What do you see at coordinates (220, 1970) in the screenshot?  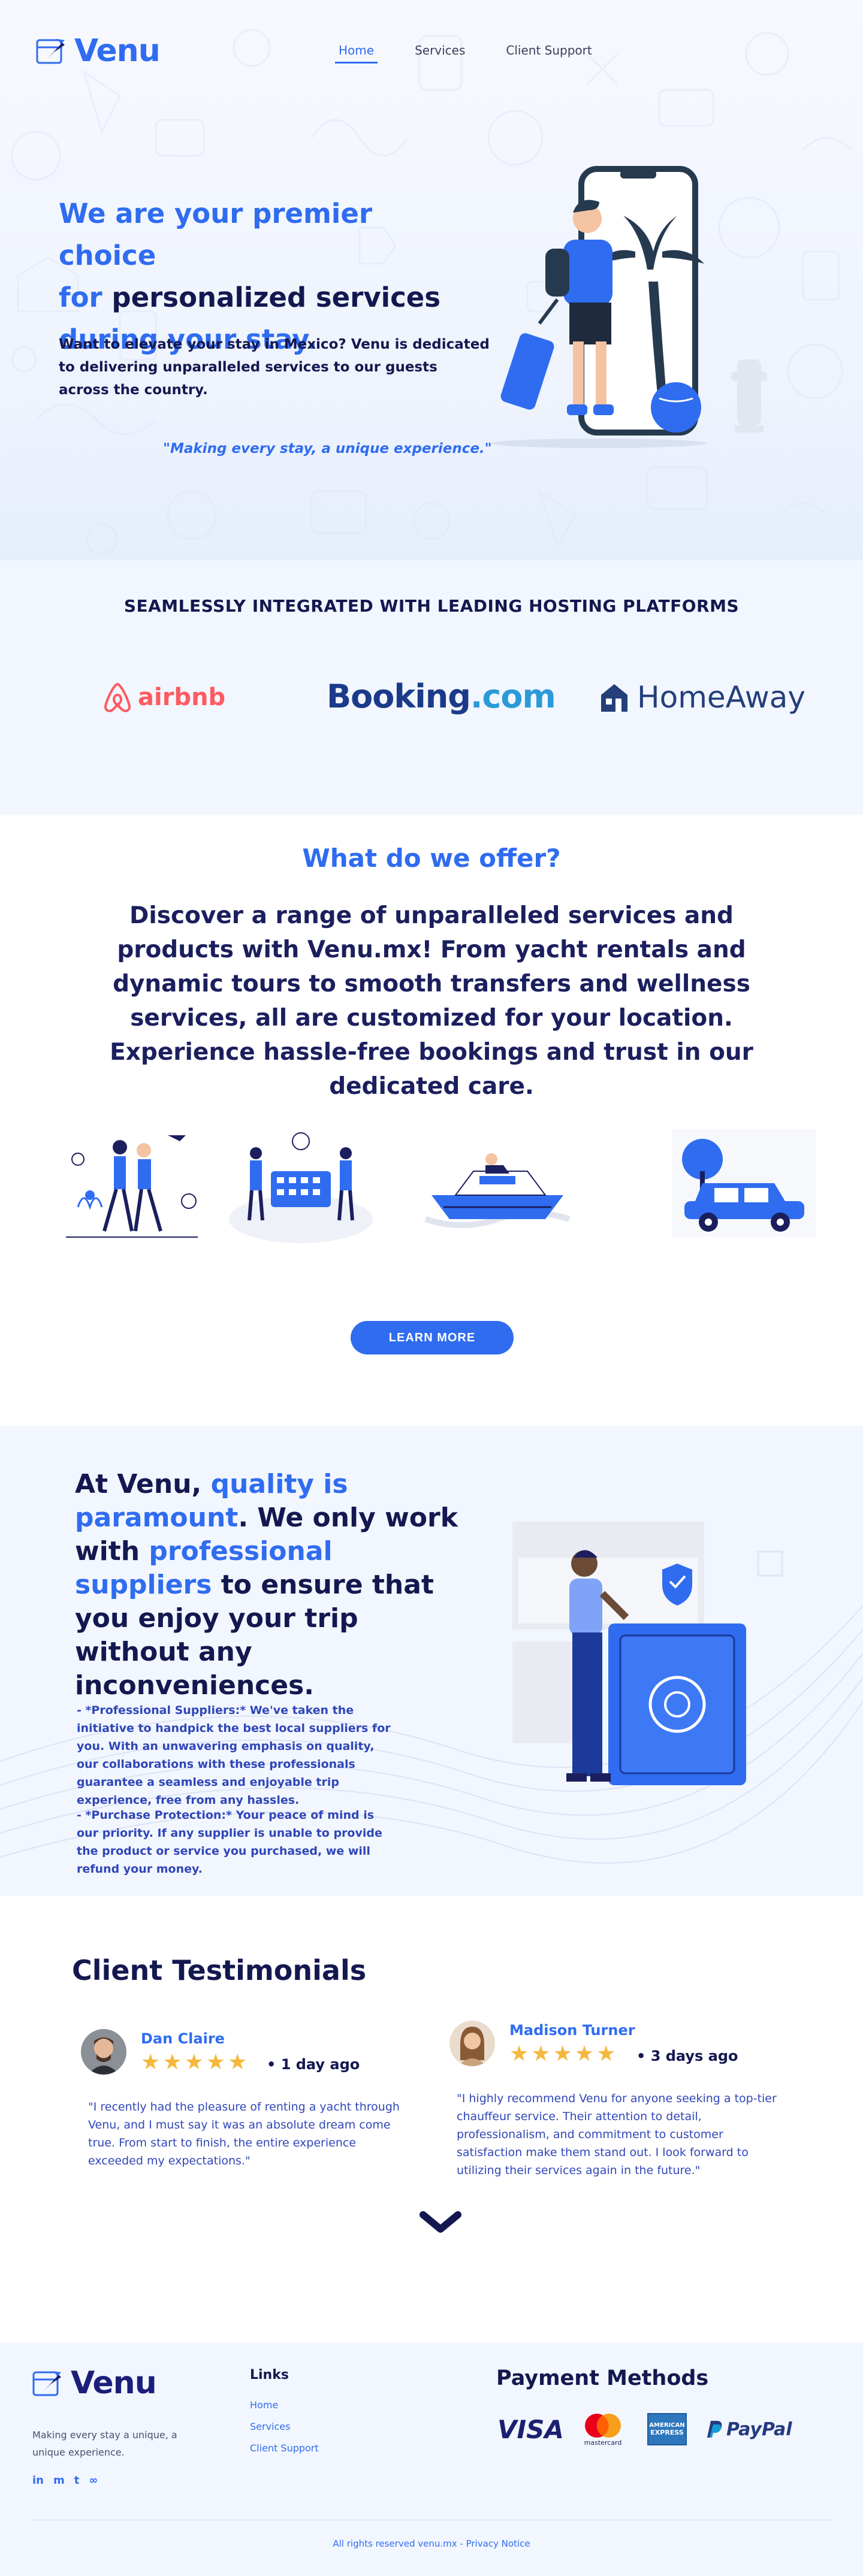 I see `testimonials-title: Client Testimonials` at bounding box center [220, 1970].